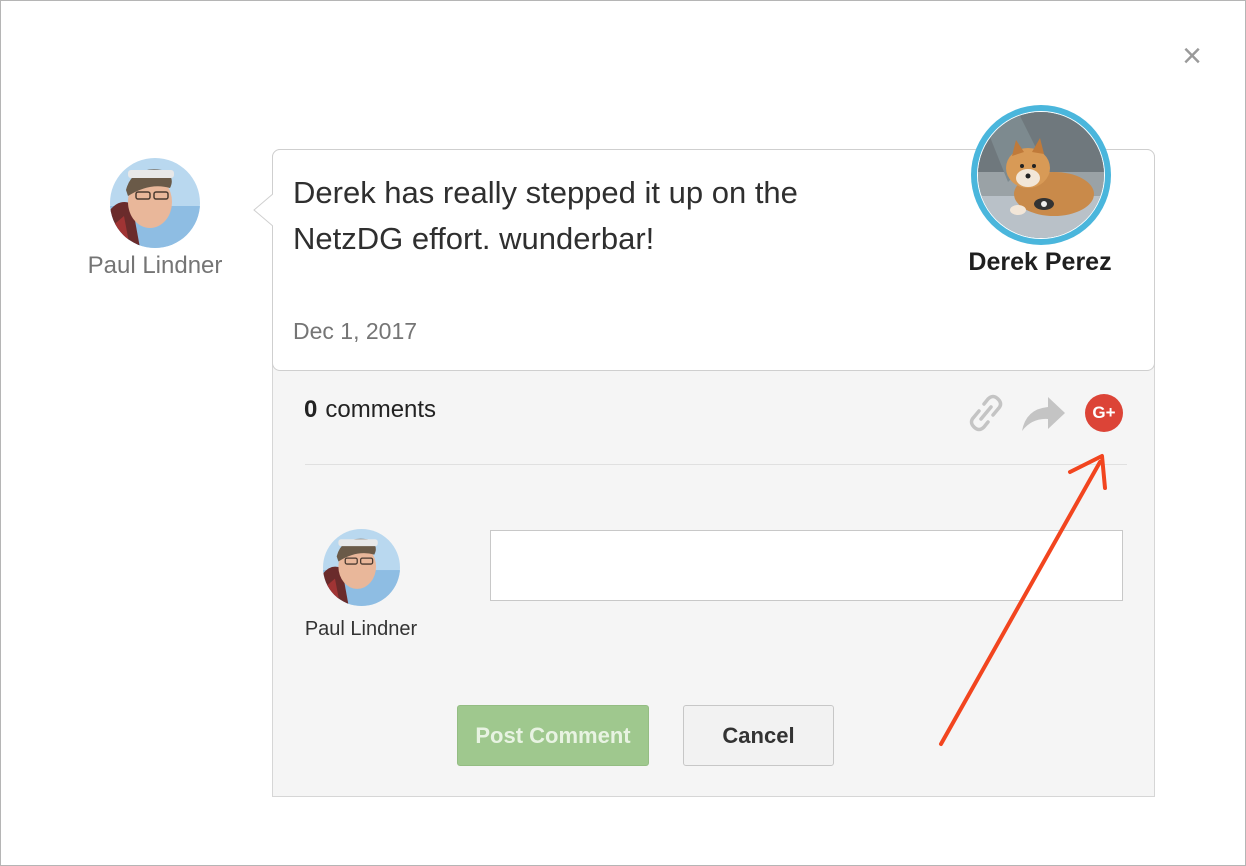  Describe the element at coordinates (355, 331) in the screenshot. I see `post-date: Dec 1, 2017` at that location.